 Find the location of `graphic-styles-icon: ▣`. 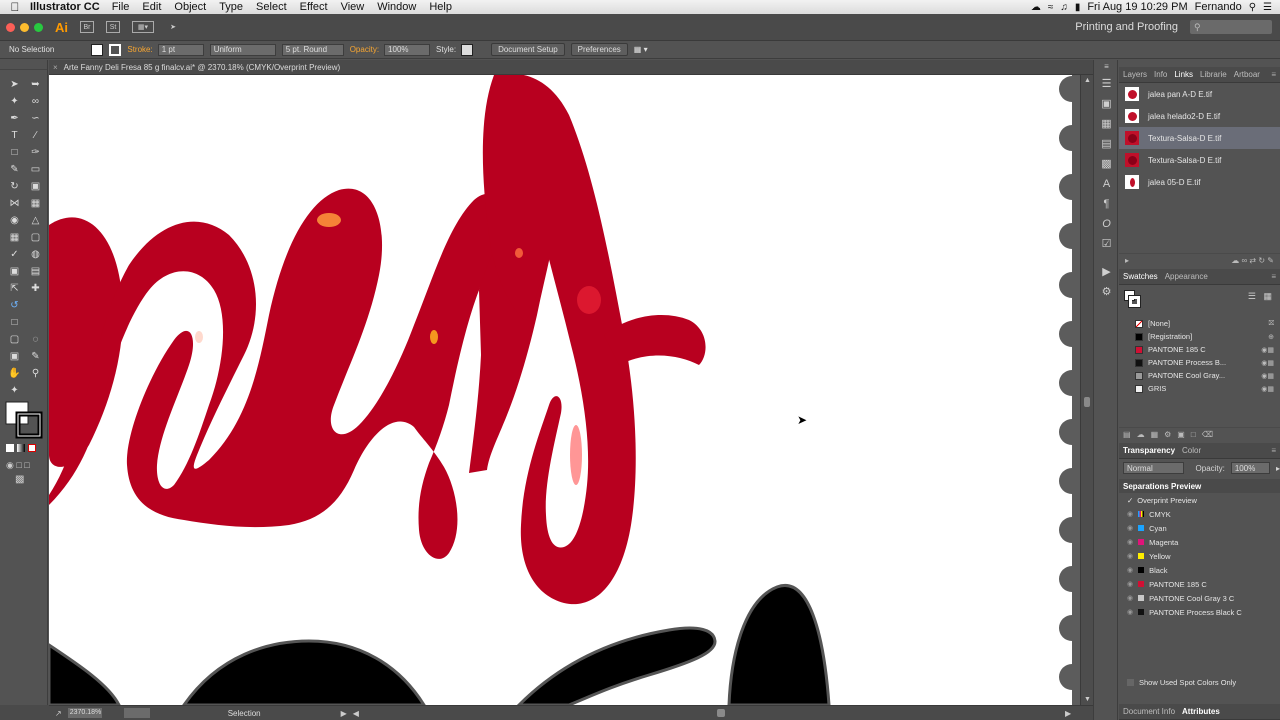

graphic-styles-icon: ▣ is located at coordinates (1106, 104).